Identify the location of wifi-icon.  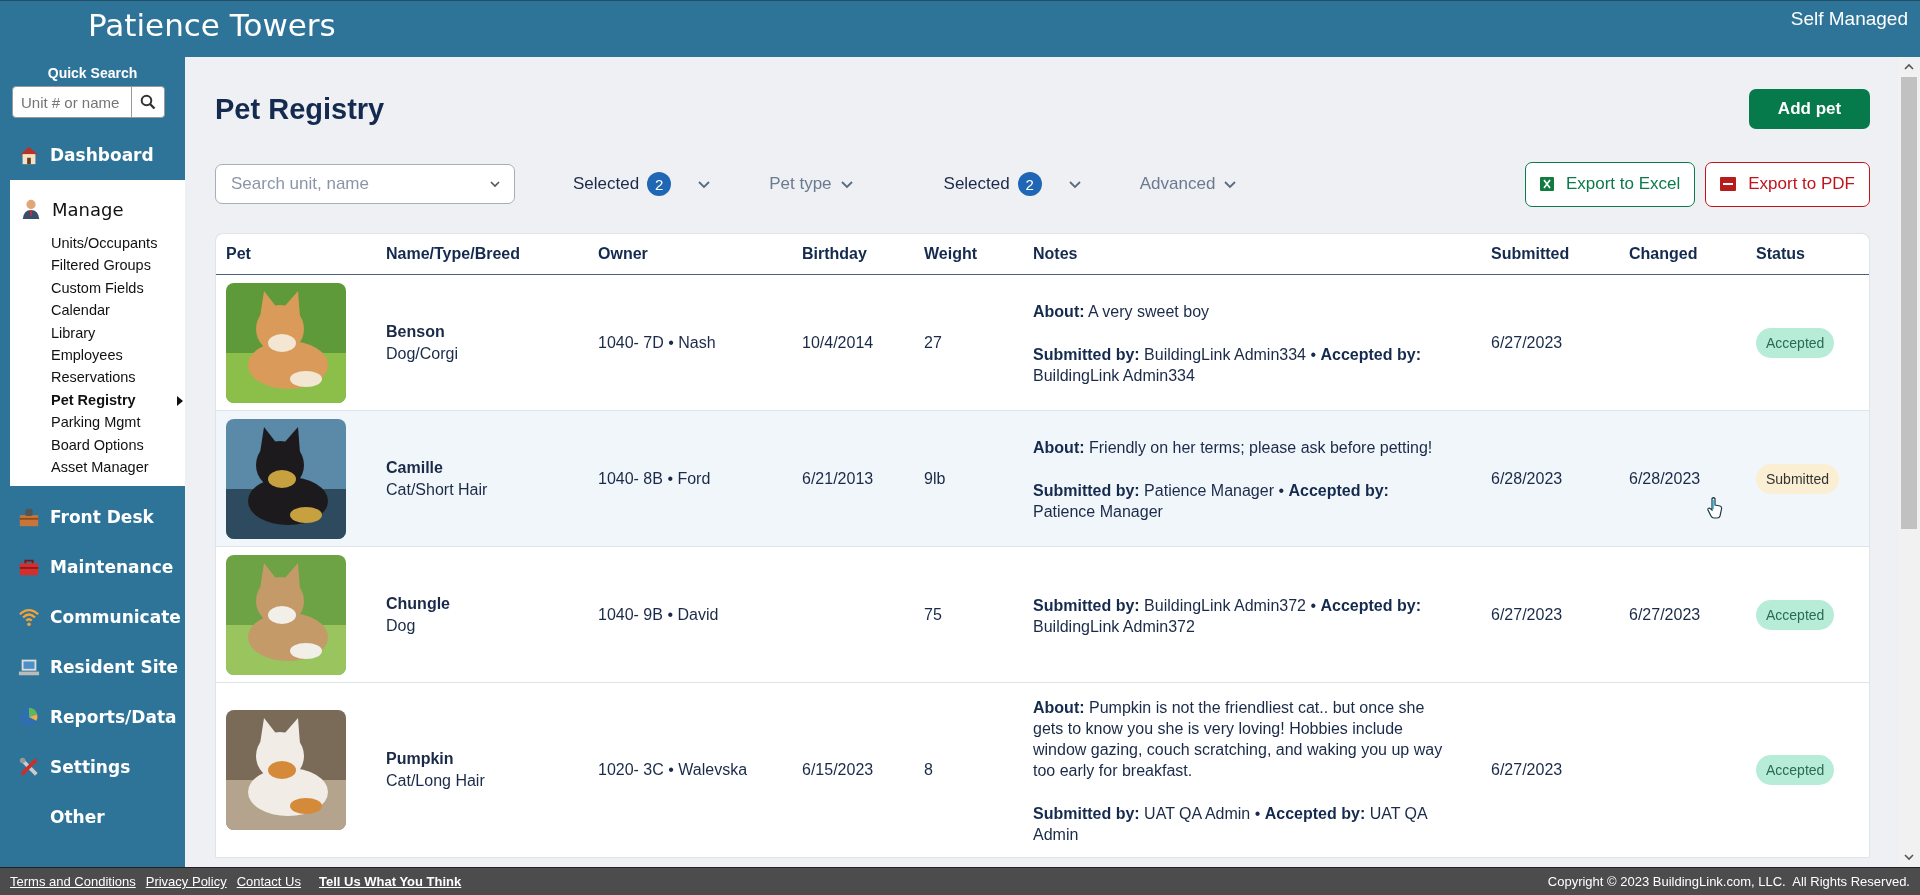
(29, 617).